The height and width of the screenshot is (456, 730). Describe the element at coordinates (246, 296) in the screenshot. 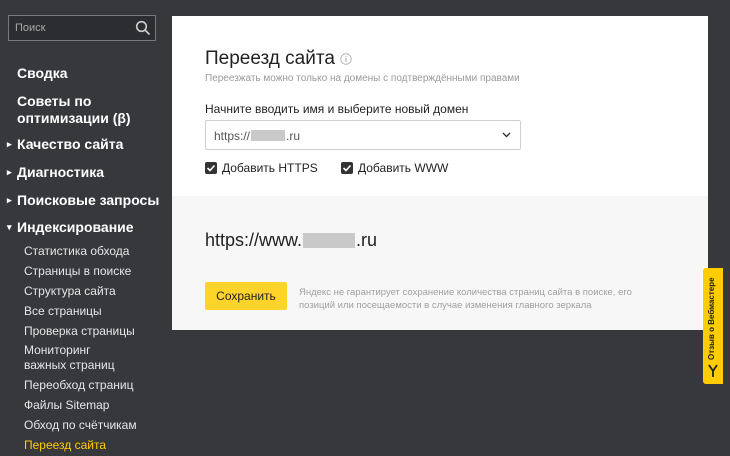

I see `save-button: Сохранить` at that location.